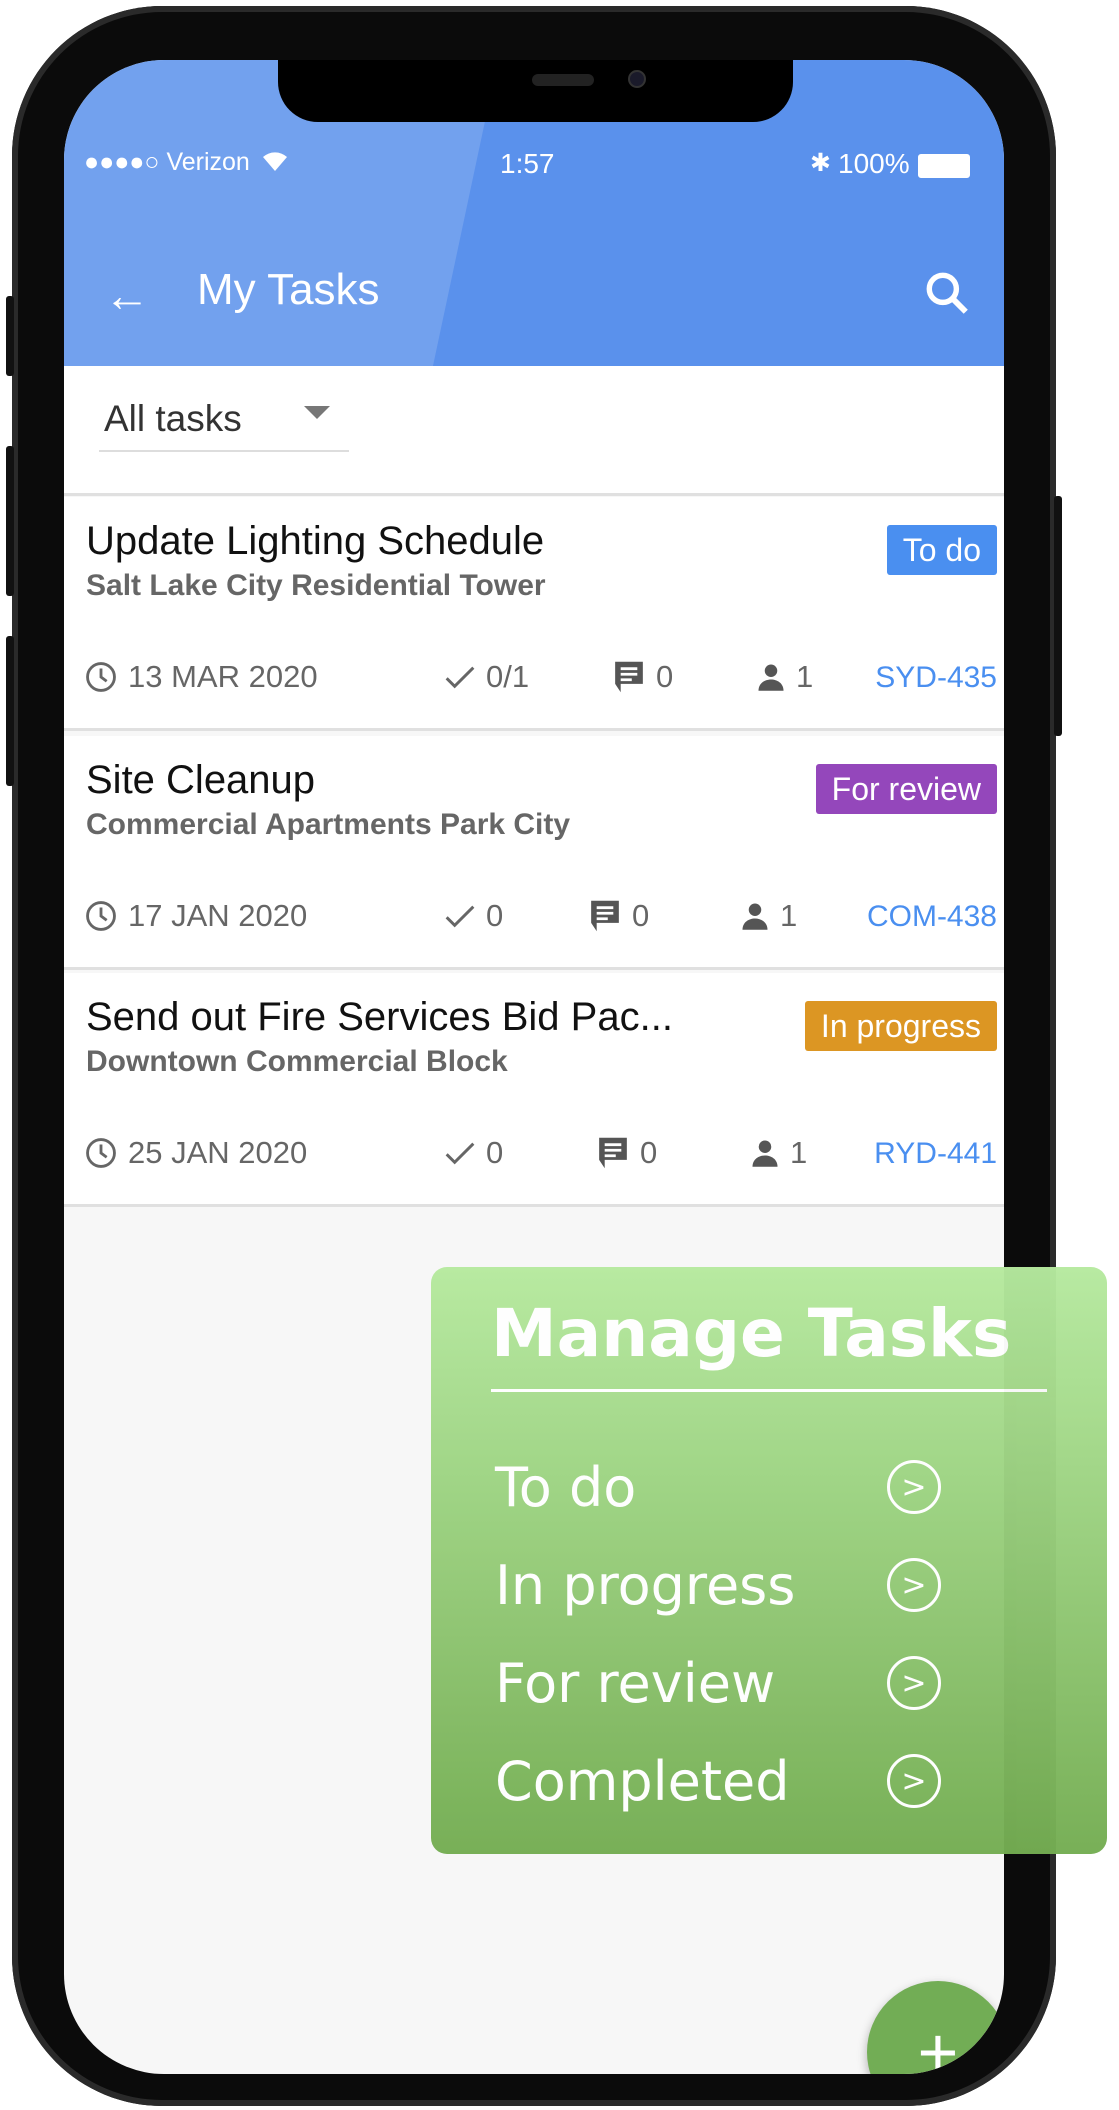 Image resolution: width=1119 pixels, height=2110 pixels. I want to click on clock-time: 1:57, so click(527, 163).